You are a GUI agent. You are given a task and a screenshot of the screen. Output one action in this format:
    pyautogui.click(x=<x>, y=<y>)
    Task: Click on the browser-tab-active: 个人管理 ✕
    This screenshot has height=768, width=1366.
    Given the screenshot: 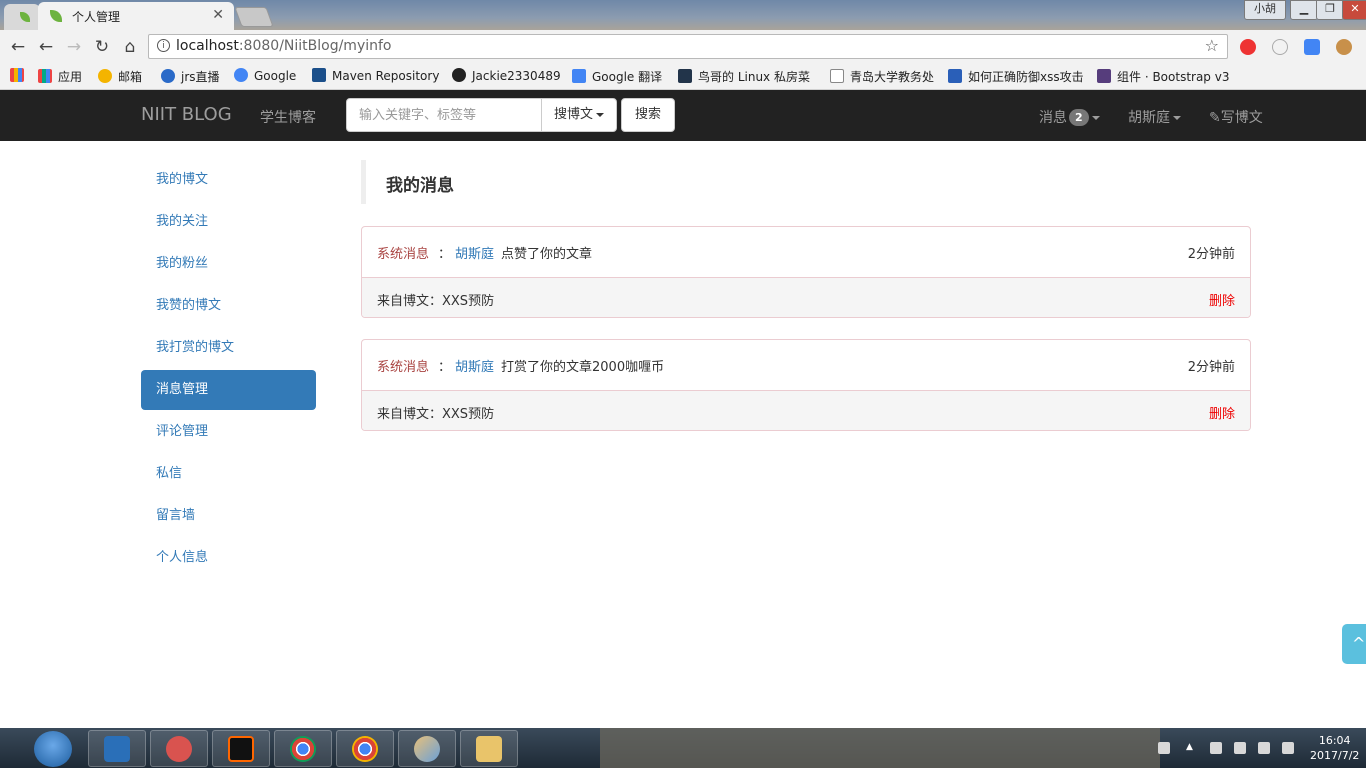 What is the action you would take?
    pyautogui.click(x=136, y=16)
    